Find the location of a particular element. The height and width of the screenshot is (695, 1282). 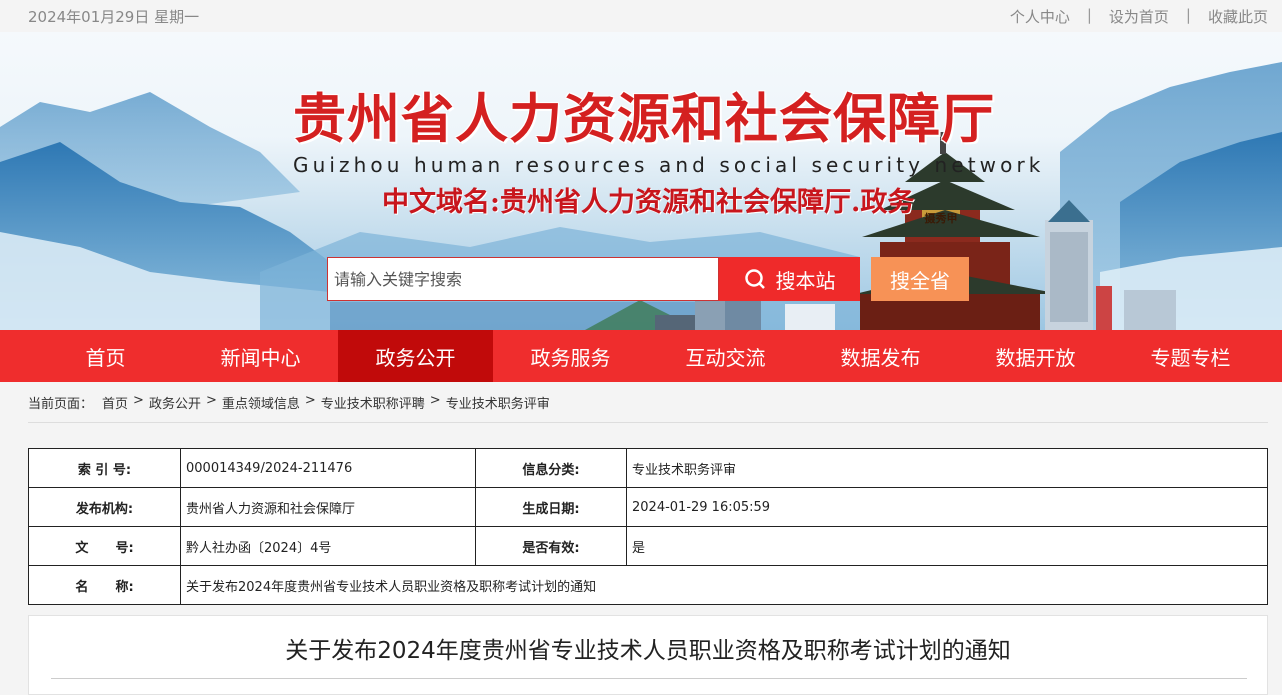

table-row: 名 称: 关于发布2024年度贵州省专业技术人员职业资格及职称考试计划的通知 is located at coordinates (648, 585).